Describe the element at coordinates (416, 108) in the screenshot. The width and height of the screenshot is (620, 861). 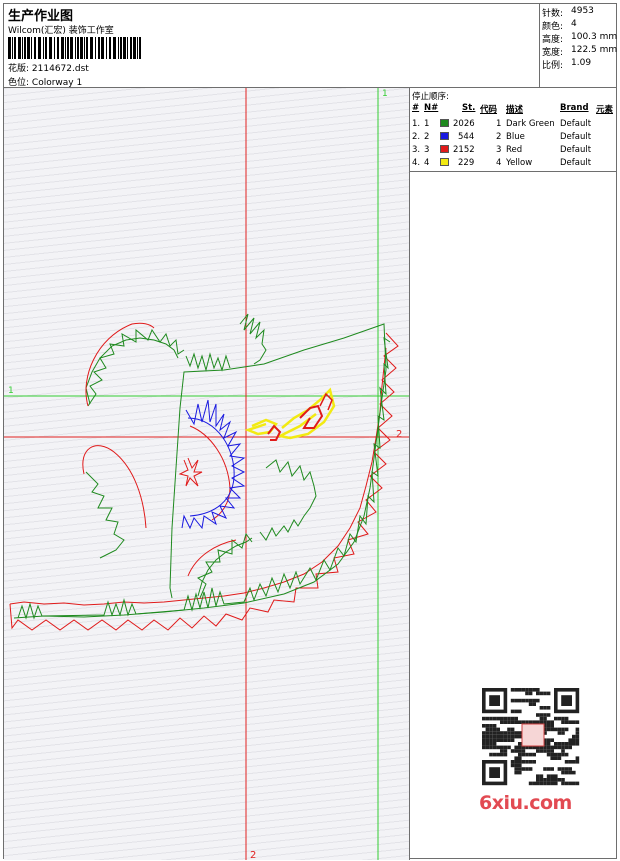
I see `col-hash: #` at that location.